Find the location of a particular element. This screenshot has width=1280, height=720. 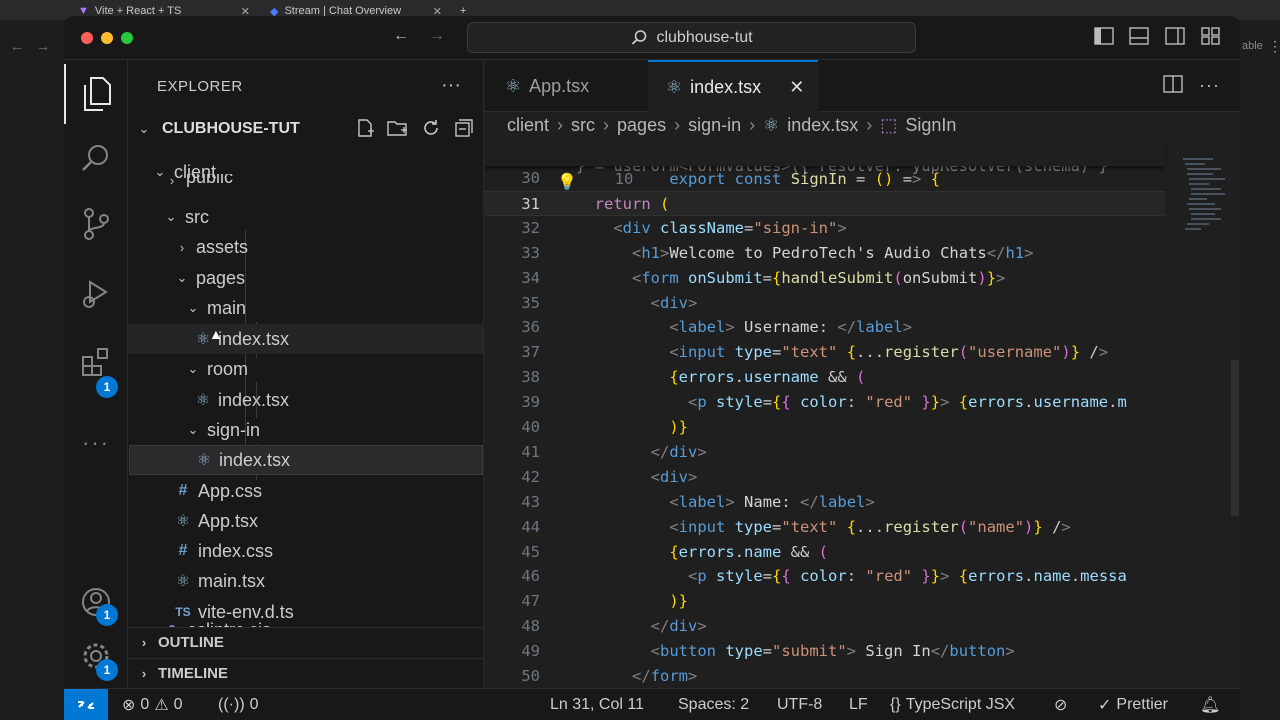

code-line: 41 </div> is located at coordinates (825, 452).